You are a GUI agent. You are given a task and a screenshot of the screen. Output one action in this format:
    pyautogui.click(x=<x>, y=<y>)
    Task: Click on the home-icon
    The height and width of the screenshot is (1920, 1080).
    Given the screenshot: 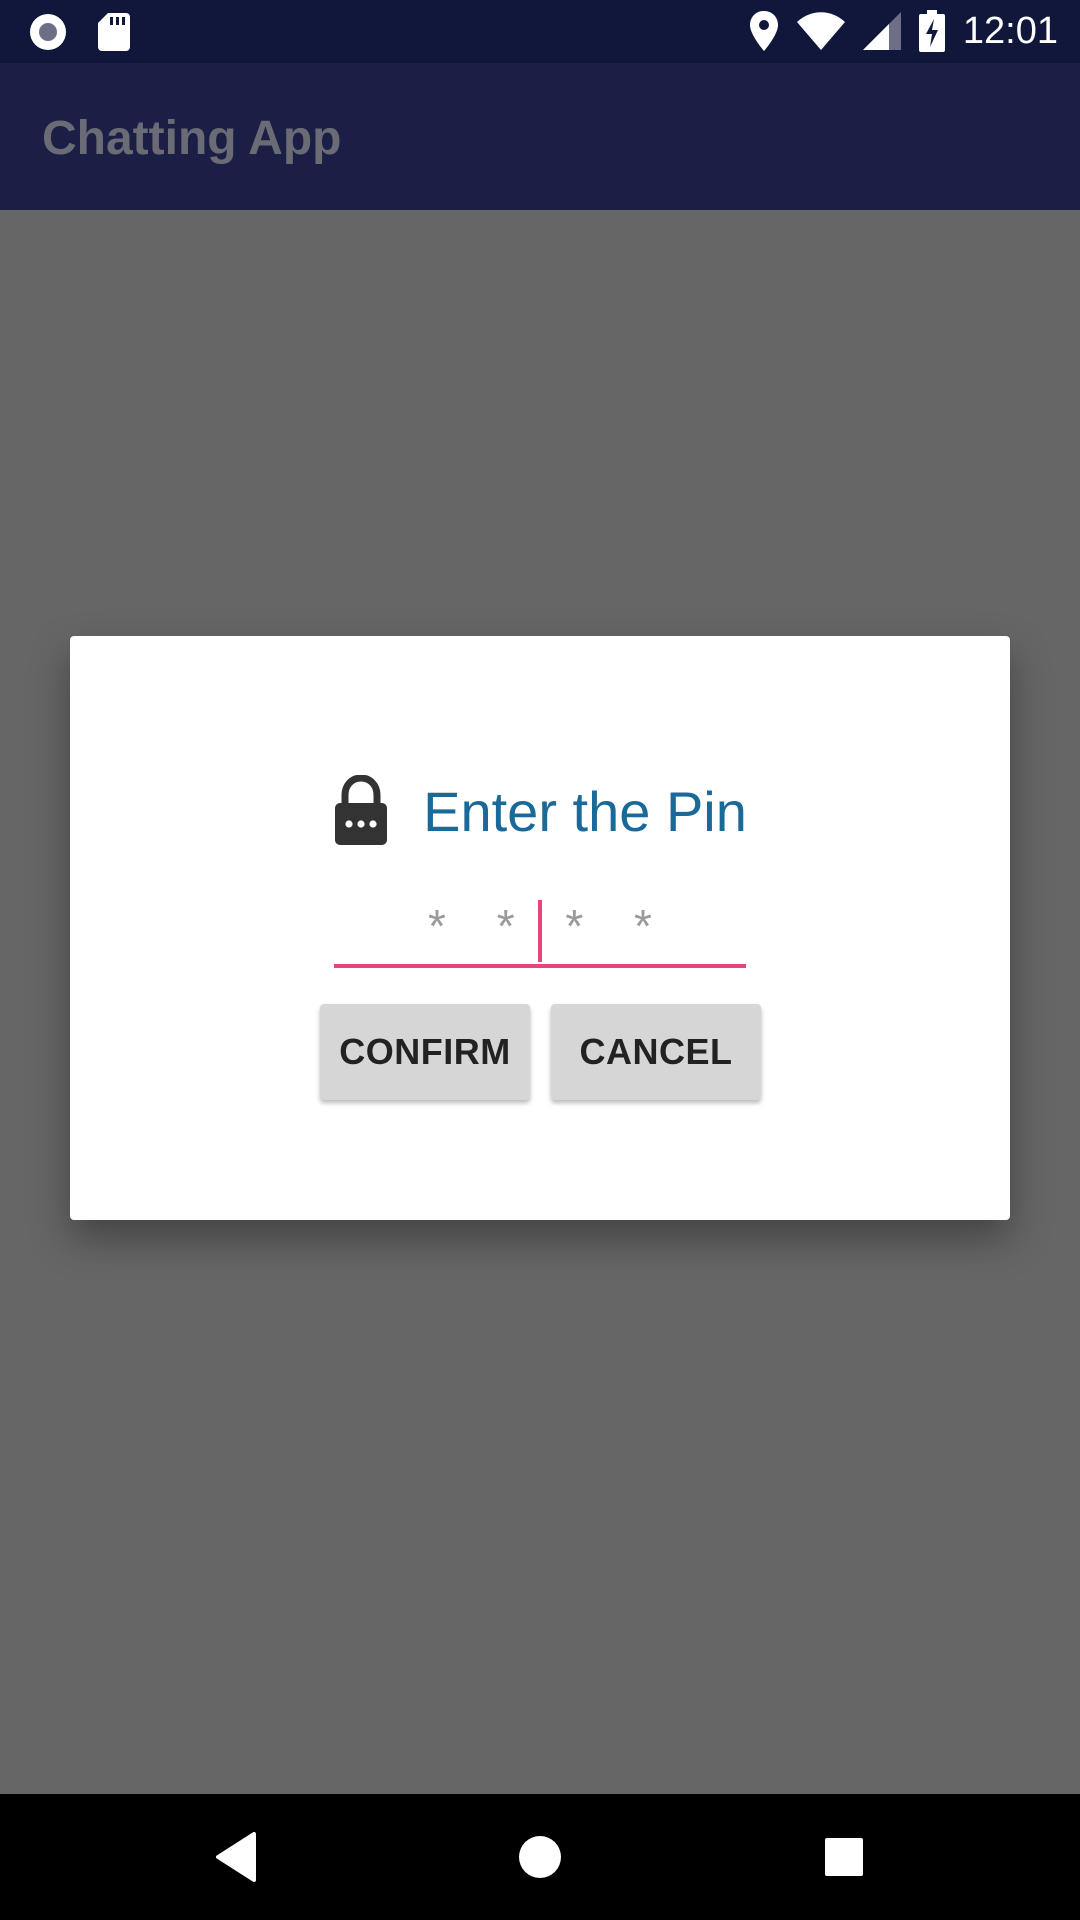 What is the action you would take?
    pyautogui.click(x=540, y=1857)
    